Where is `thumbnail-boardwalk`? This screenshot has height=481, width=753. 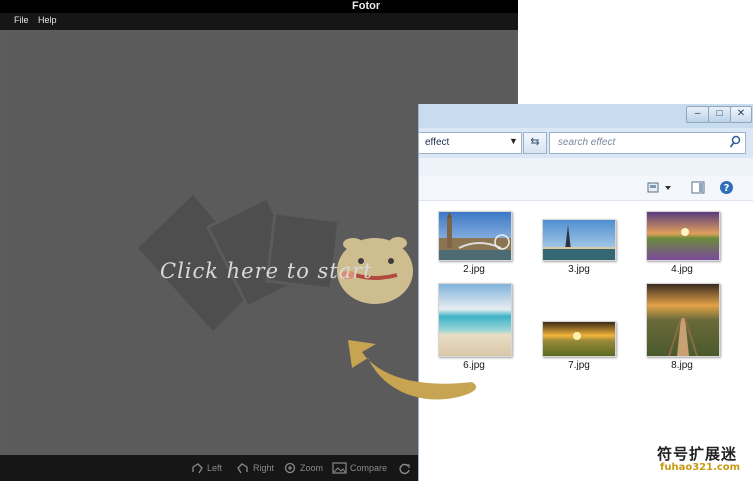
thumbnail-boardwalk is located at coordinates (683, 320).